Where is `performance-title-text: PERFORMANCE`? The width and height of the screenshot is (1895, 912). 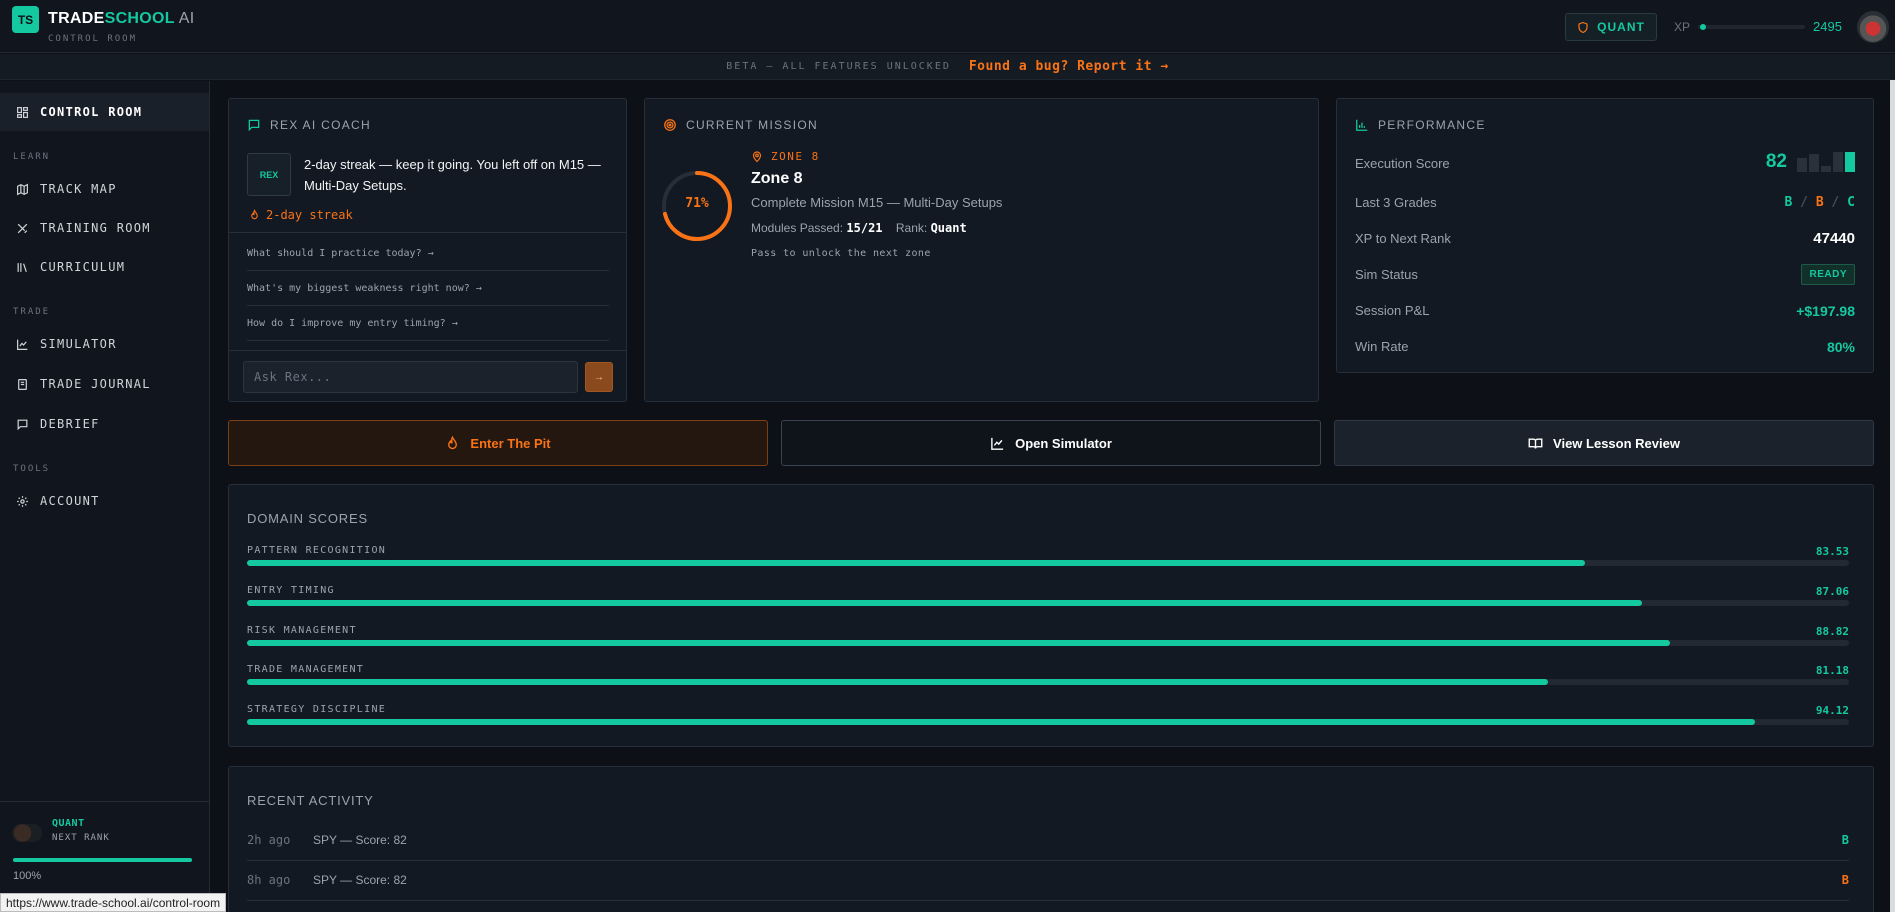
performance-title-text: PERFORMANCE is located at coordinates (1432, 125).